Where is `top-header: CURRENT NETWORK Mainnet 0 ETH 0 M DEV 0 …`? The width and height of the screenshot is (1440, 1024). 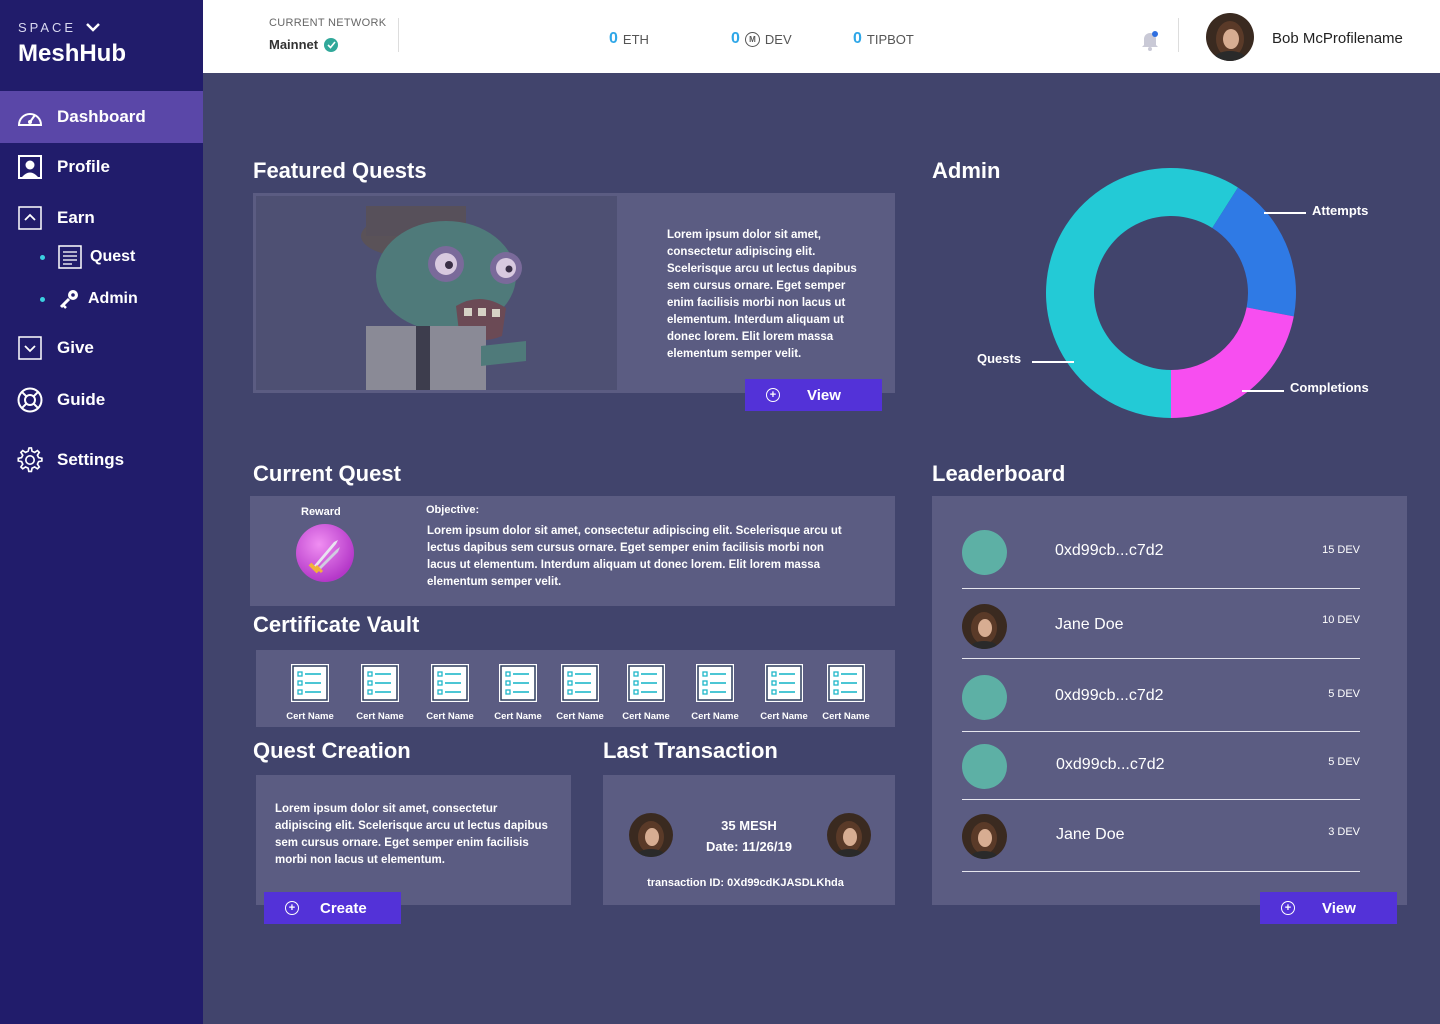
top-header: CURRENT NETWORK Mainnet 0 ETH 0 M DEV 0 … is located at coordinates (821, 36).